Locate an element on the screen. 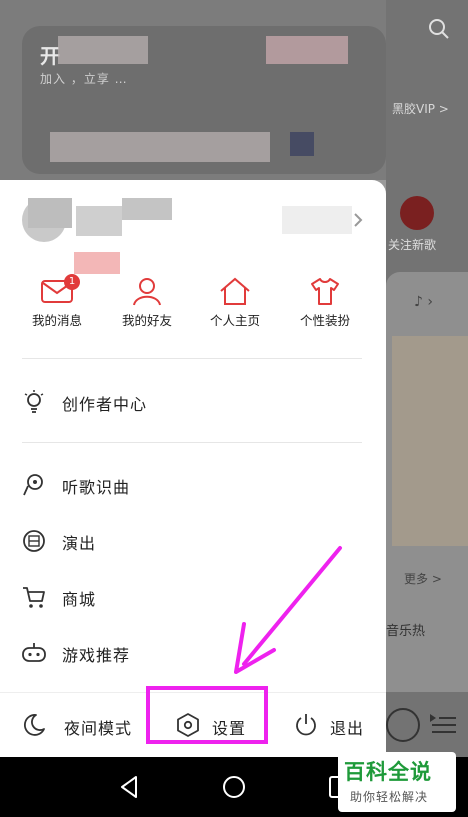  chevron-right-icon is located at coordinates (358, 220).